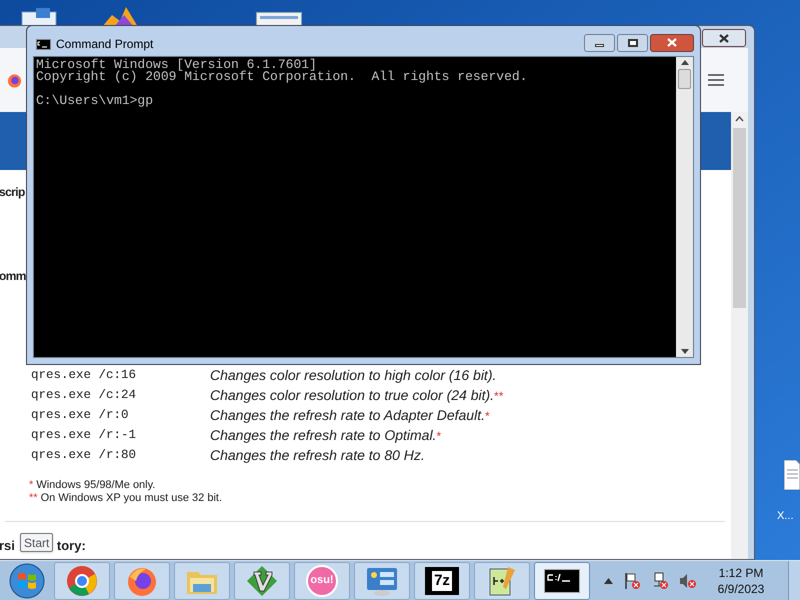 The image size is (800, 600). What do you see at coordinates (357, 395) in the screenshot?
I see `command-description: Changes color resolution to true color (24 bit).**` at bounding box center [357, 395].